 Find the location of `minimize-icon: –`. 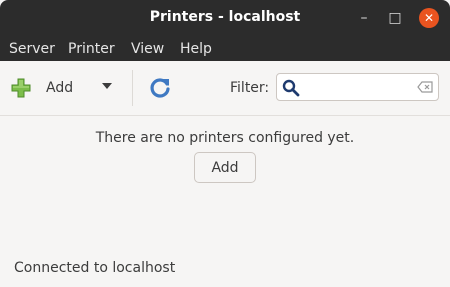

minimize-icon: – is located at coordinates (364, 18).